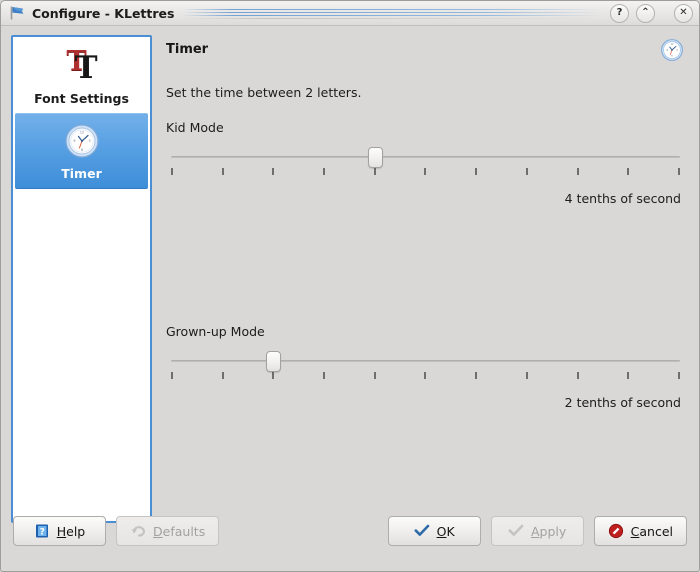  Describe the element at coordinates (350, 538) in the screenshot. I see `dialog-button-bar: ? Help Defaults OK Apply Cancel` at that location.